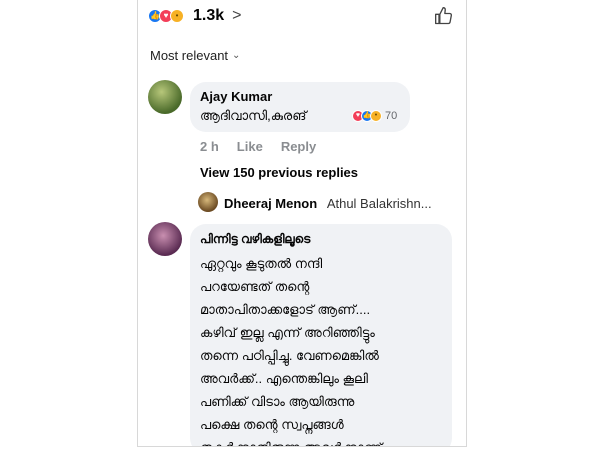 The height and width of the screenshot is (450, 600). Describe the element at coordinates (253, 115) in the screenshot. I see `comment-text: ആദിവാസി,കുരങ്` at that location.